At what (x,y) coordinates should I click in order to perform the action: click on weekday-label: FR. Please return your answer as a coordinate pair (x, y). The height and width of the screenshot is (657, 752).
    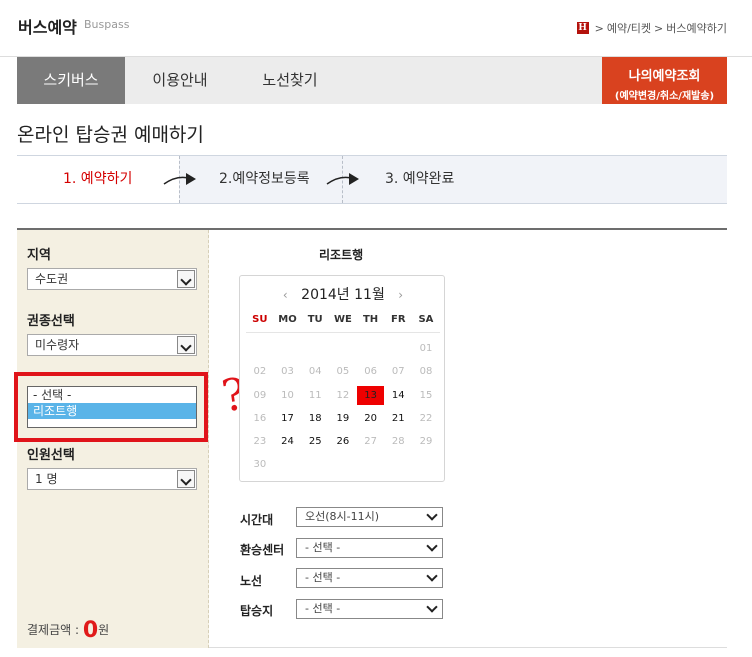
    Looking at the image, I should click on (398, 319).